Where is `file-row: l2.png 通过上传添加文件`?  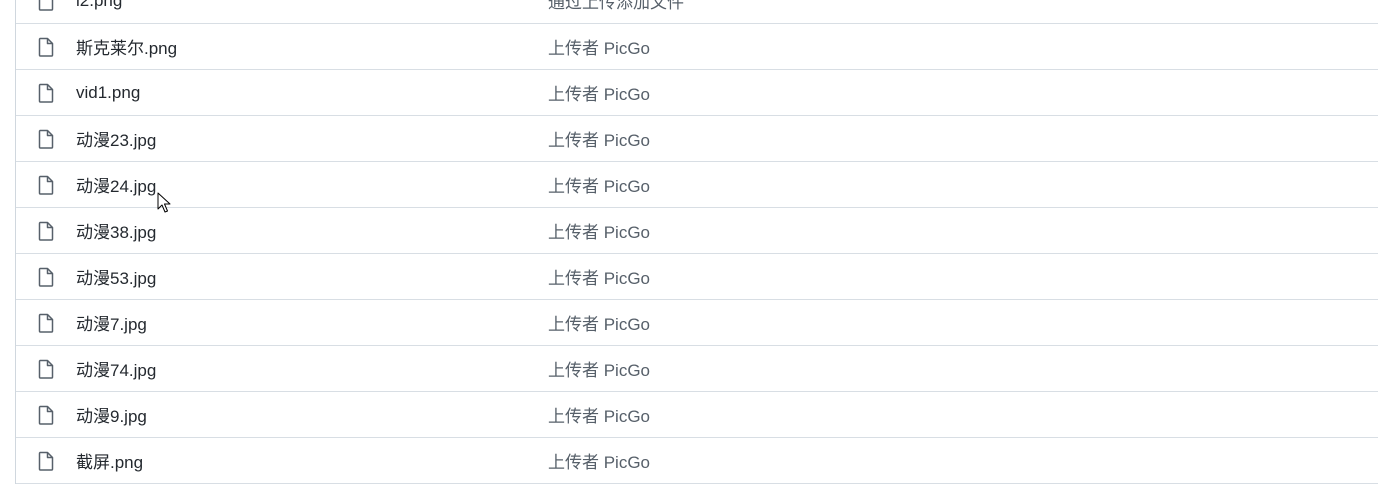 file-row: l2.png 通过上传添加文件 is located at coordinates (697, 12).